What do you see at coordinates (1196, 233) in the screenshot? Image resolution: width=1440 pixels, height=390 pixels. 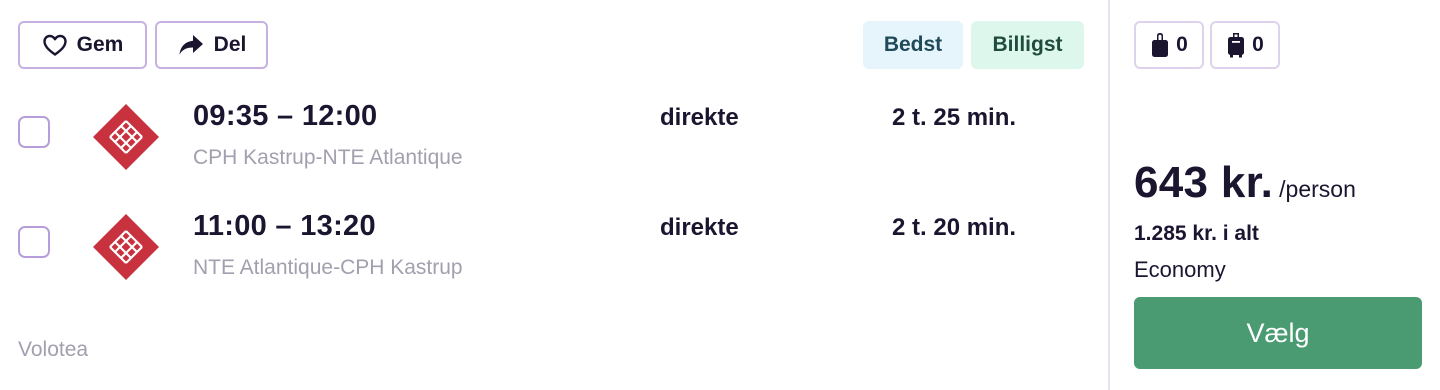 I see `price-total: 1.285 kr. i alt` at bounding box center [1196, 233].